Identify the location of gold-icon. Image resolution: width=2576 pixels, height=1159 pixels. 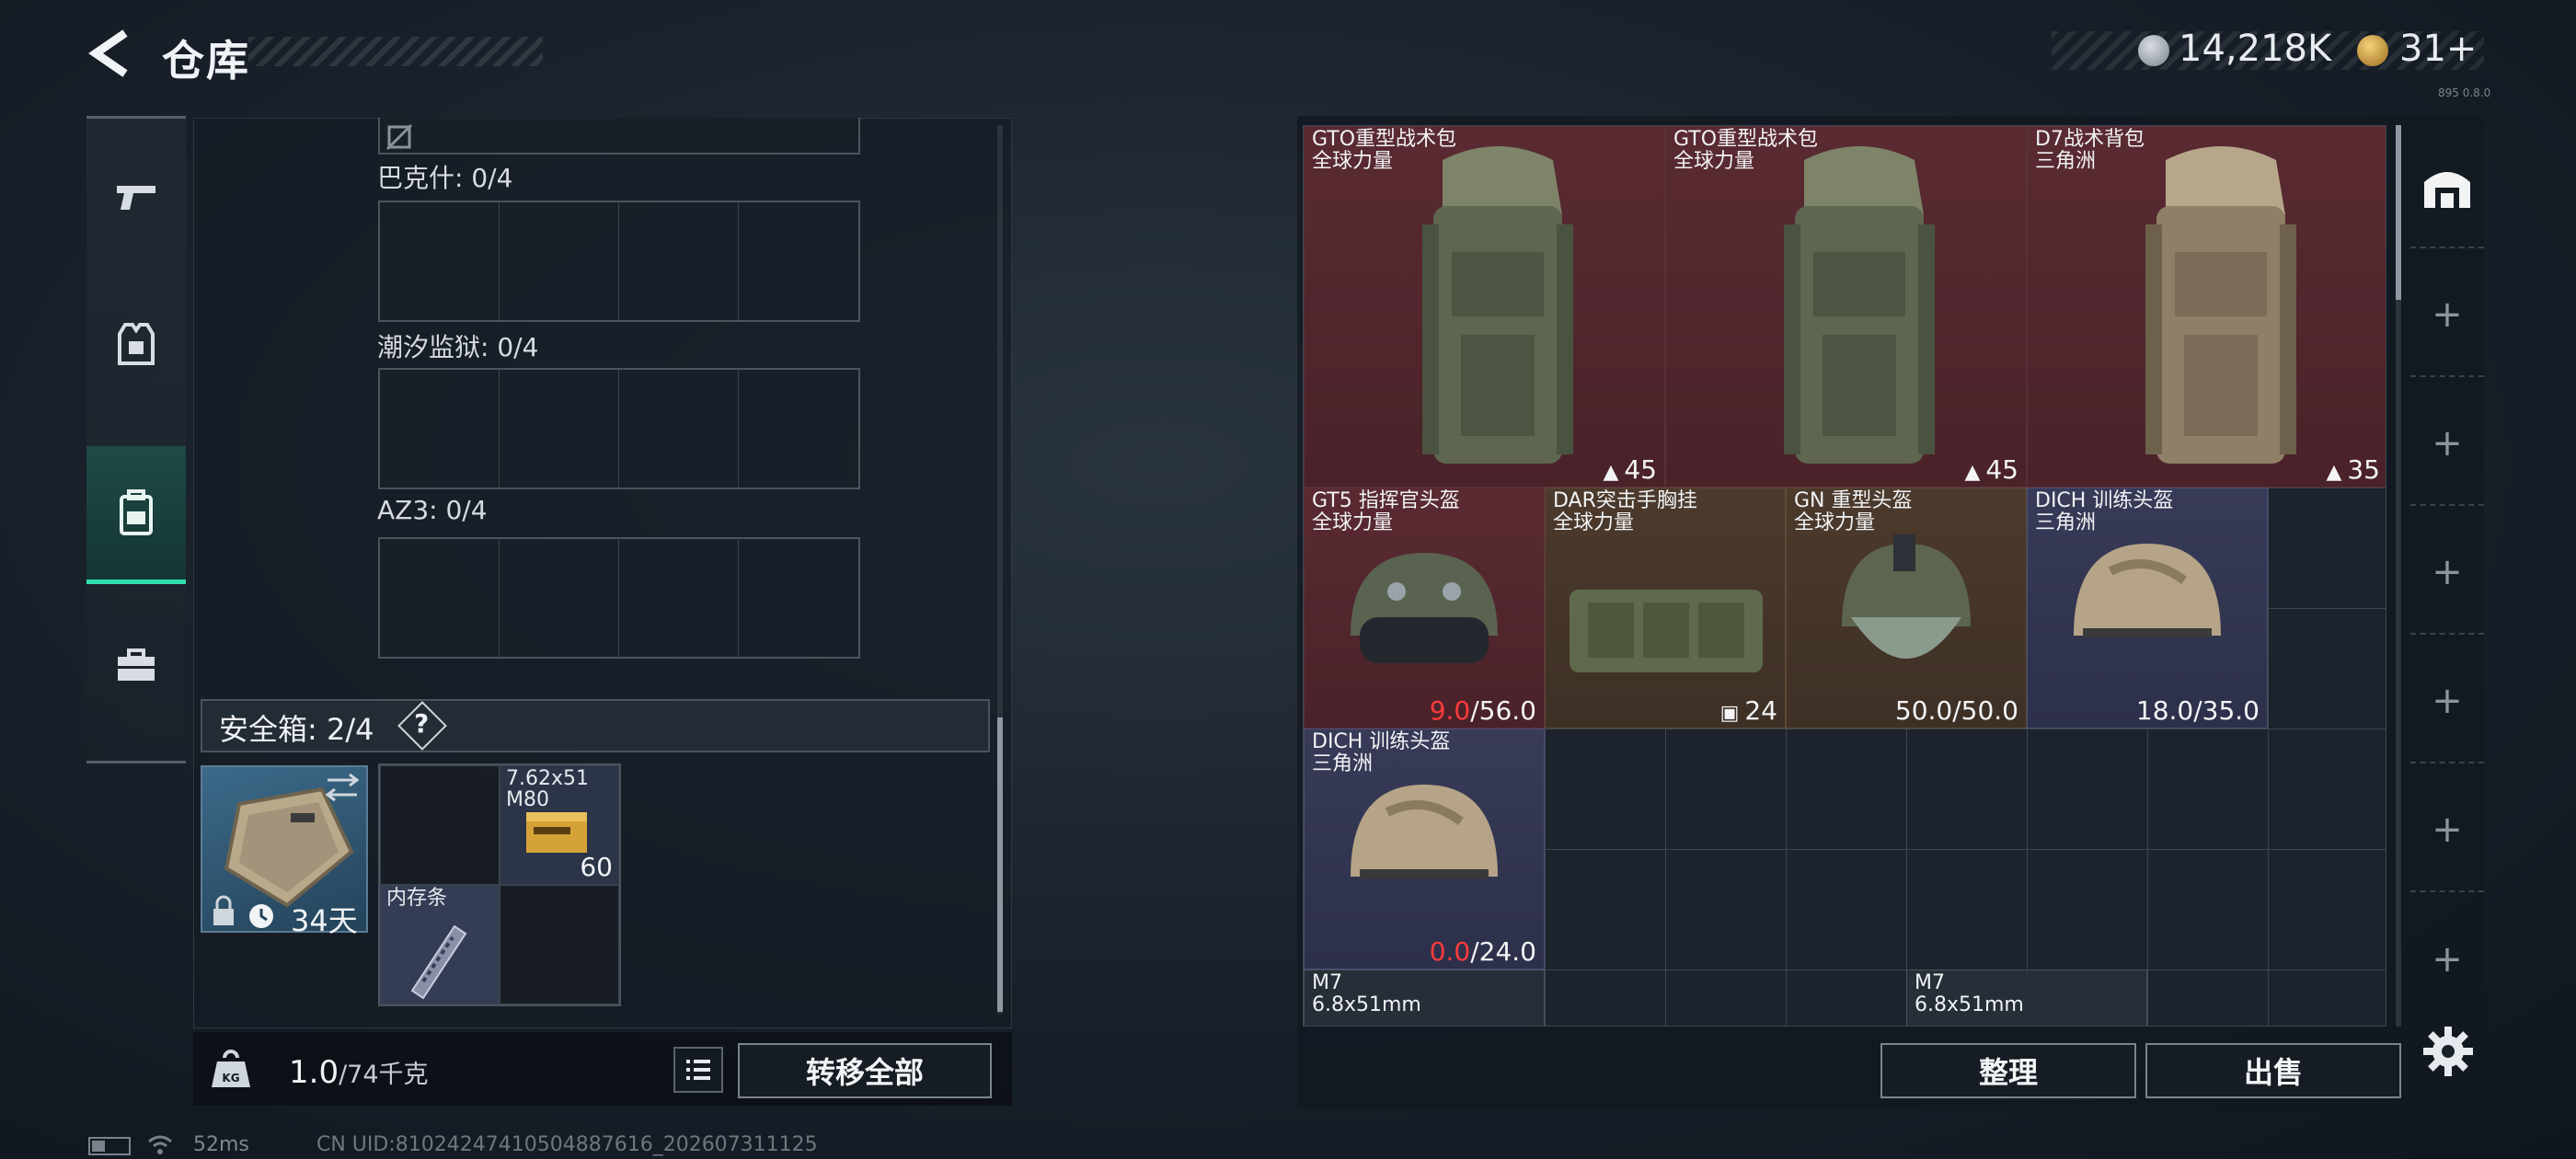
(2372, 50).